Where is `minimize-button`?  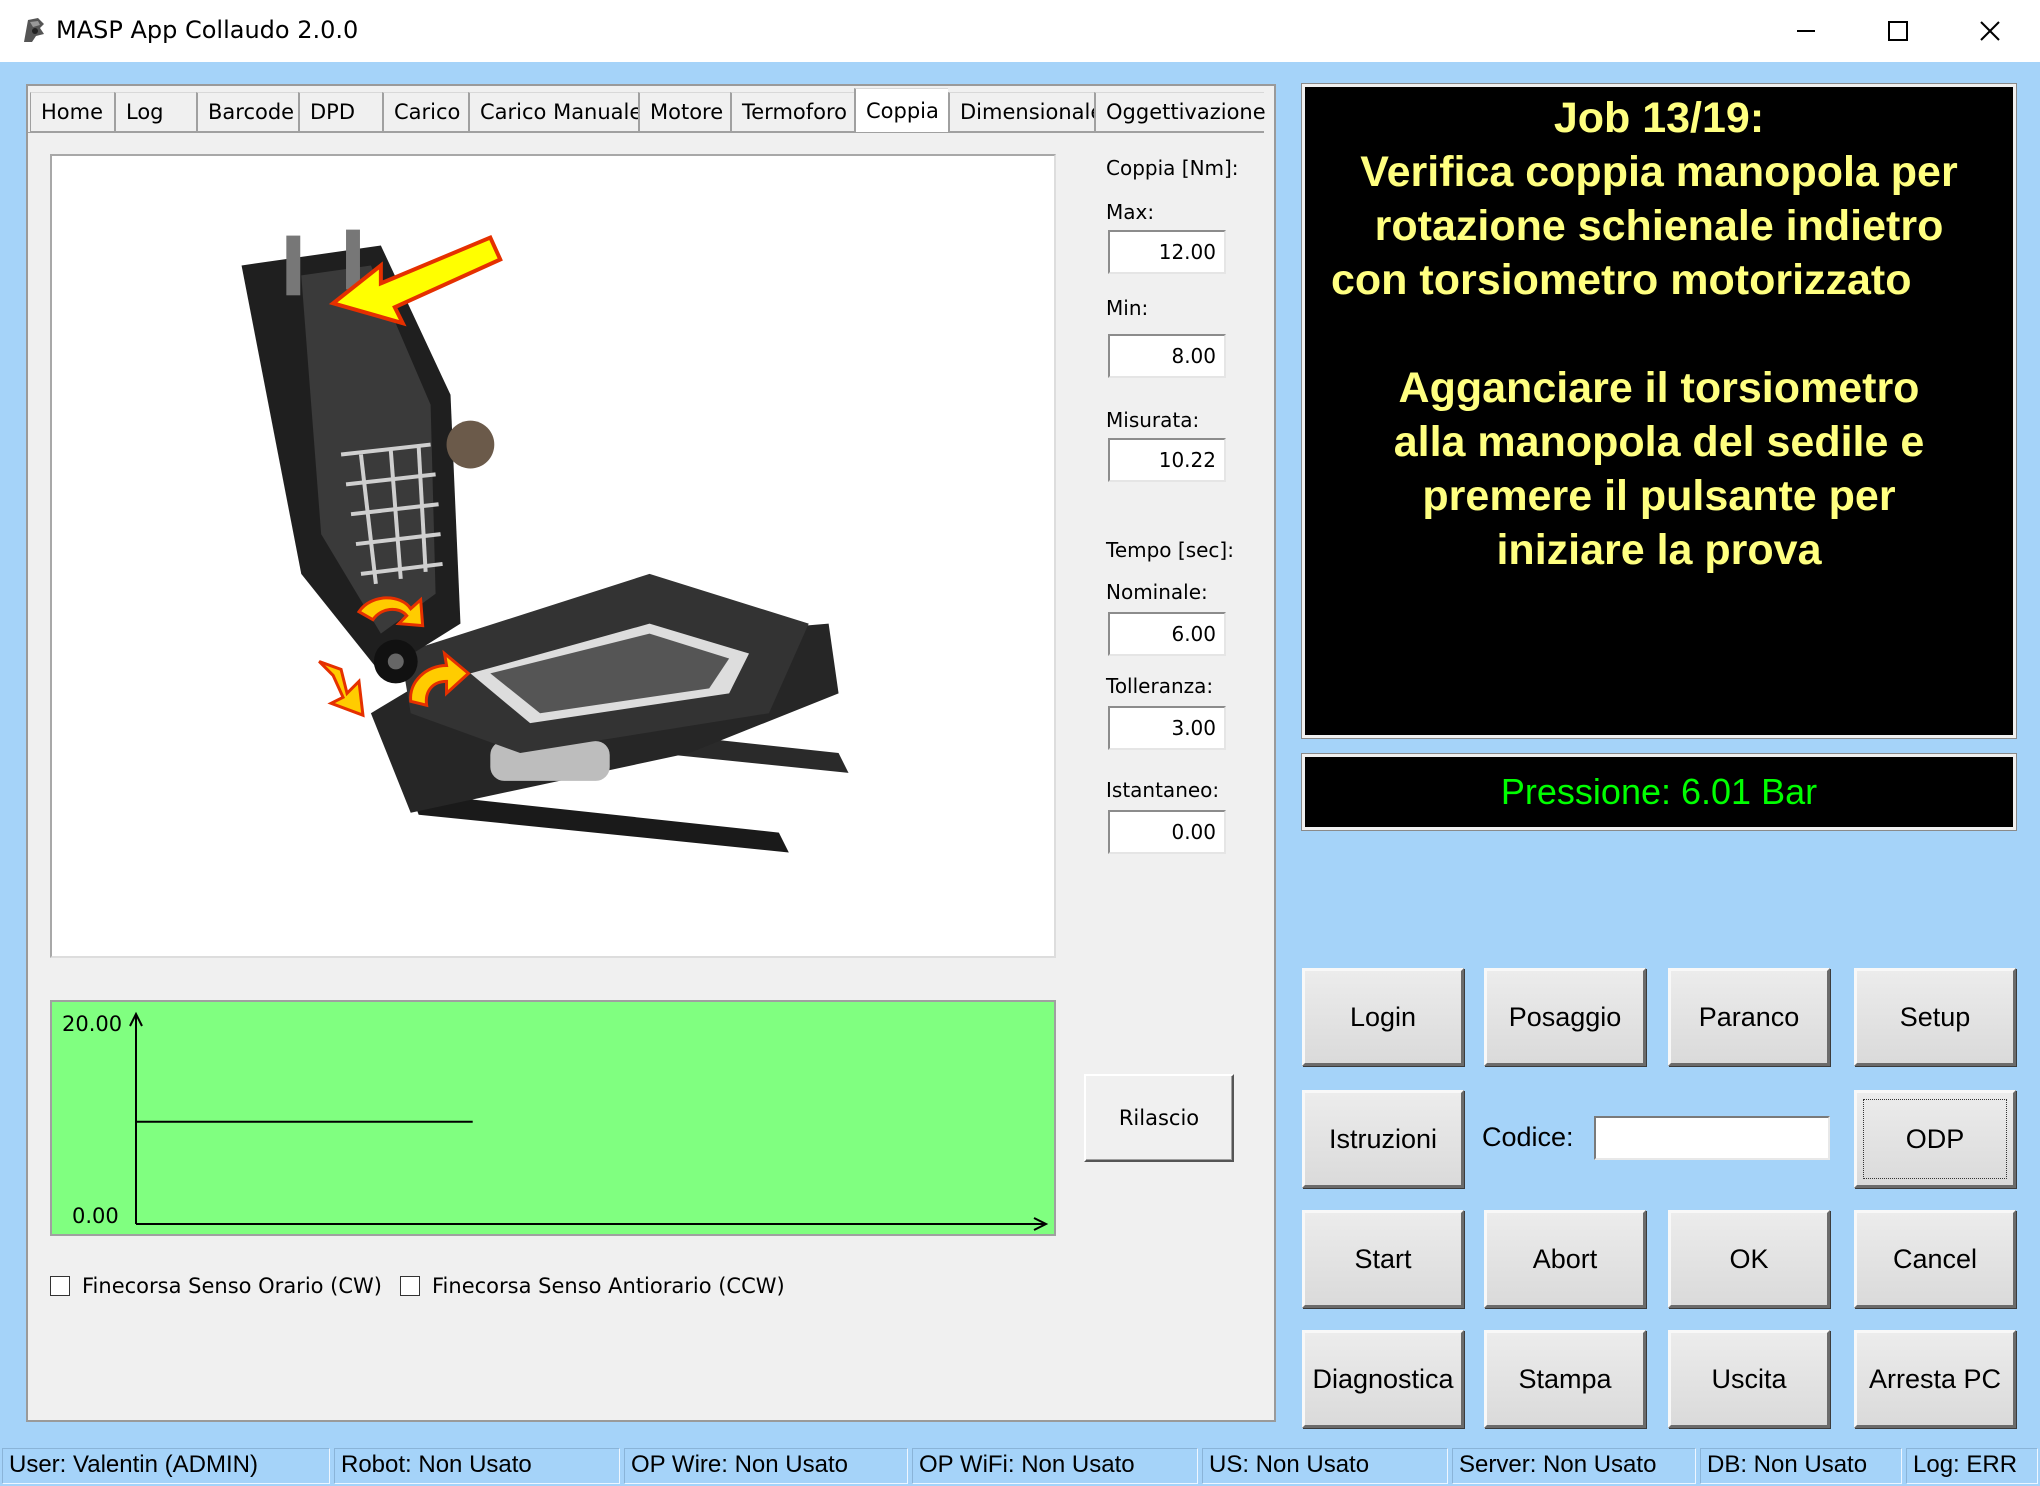 minimize-button is located at coordinates (1806, 31).